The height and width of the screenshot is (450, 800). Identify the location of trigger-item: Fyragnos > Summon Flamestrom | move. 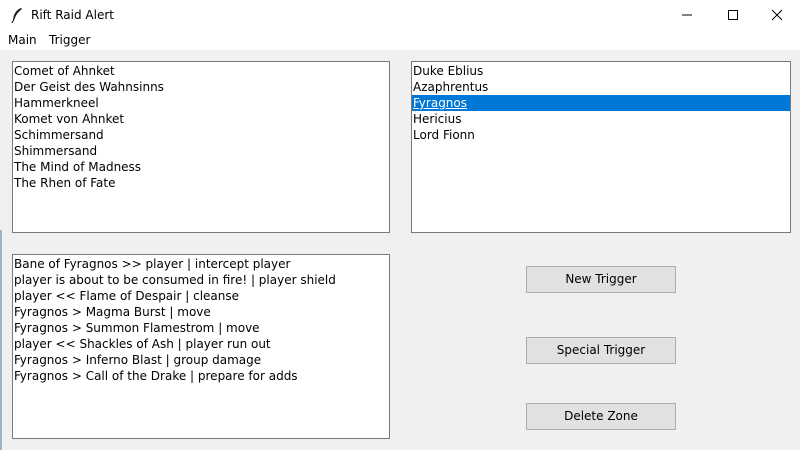
(201, 328).